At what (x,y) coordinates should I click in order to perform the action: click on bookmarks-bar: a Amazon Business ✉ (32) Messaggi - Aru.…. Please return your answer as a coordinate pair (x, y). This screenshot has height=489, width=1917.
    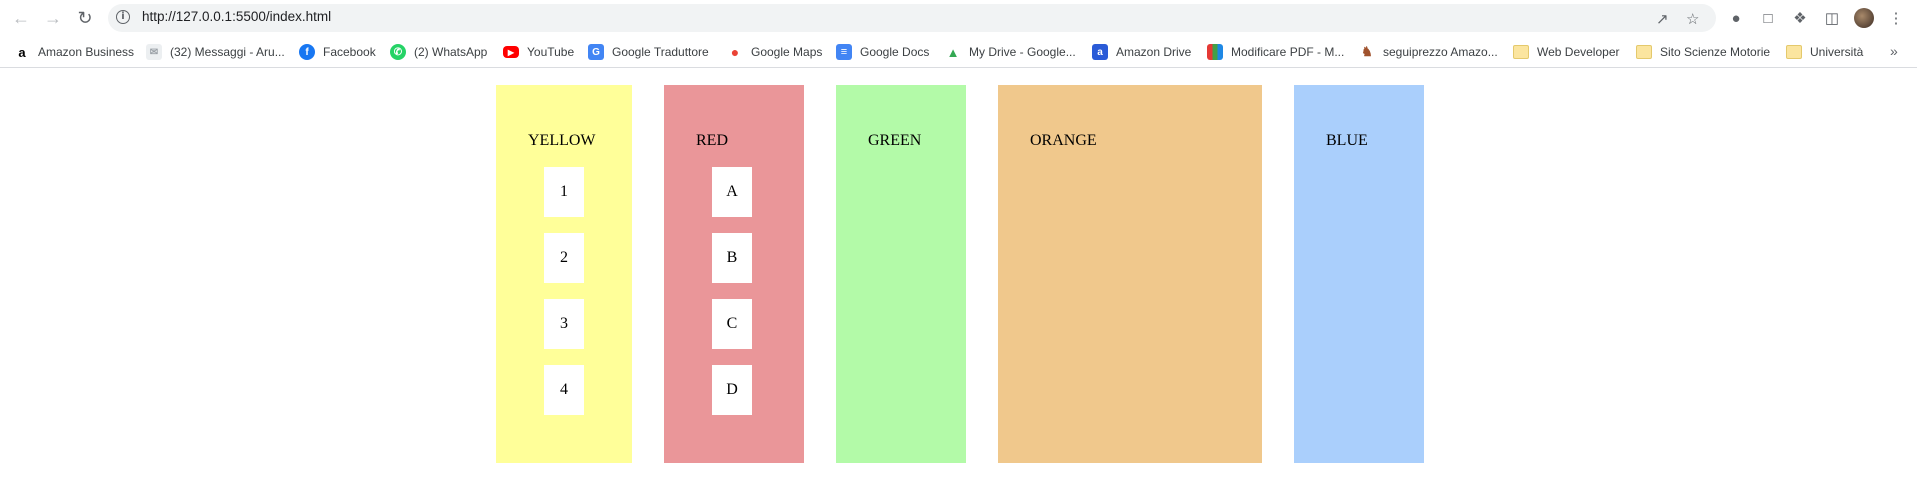
    Looking at the image, I should click on (958, 52).